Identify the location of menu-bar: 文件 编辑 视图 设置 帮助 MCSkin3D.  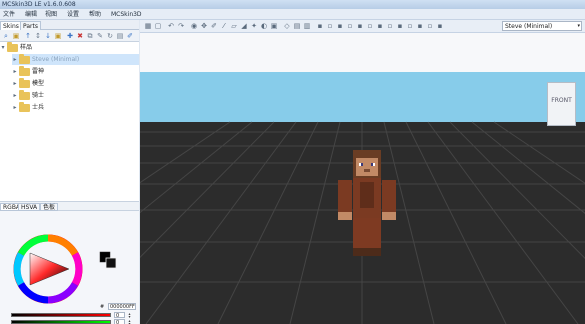
(292, 14).